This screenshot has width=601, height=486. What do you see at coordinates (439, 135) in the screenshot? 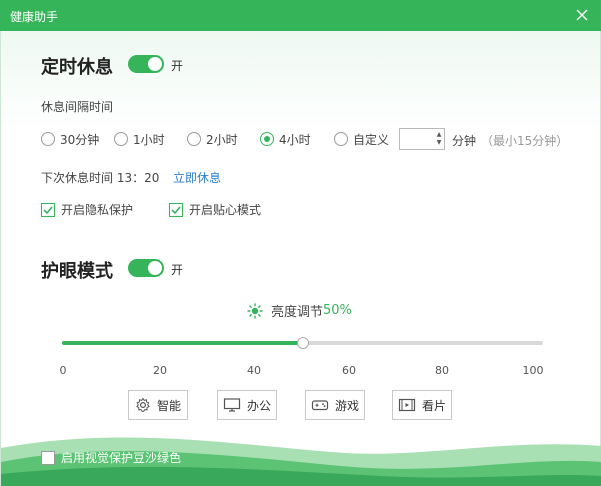
I see `stepper-up-icon: ▲` at bounding box center [439, 135].